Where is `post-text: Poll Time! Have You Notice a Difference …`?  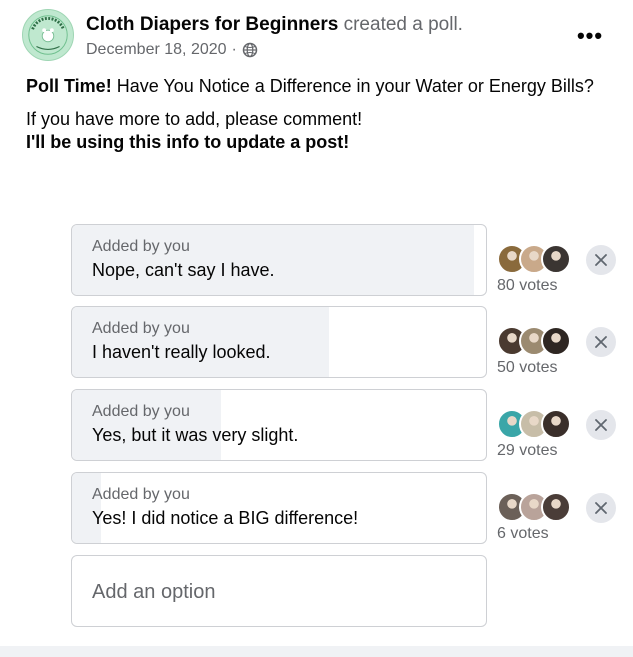
post-text: Poll Time! Have You Notice a Difference … is located at coordinates (311, 119).